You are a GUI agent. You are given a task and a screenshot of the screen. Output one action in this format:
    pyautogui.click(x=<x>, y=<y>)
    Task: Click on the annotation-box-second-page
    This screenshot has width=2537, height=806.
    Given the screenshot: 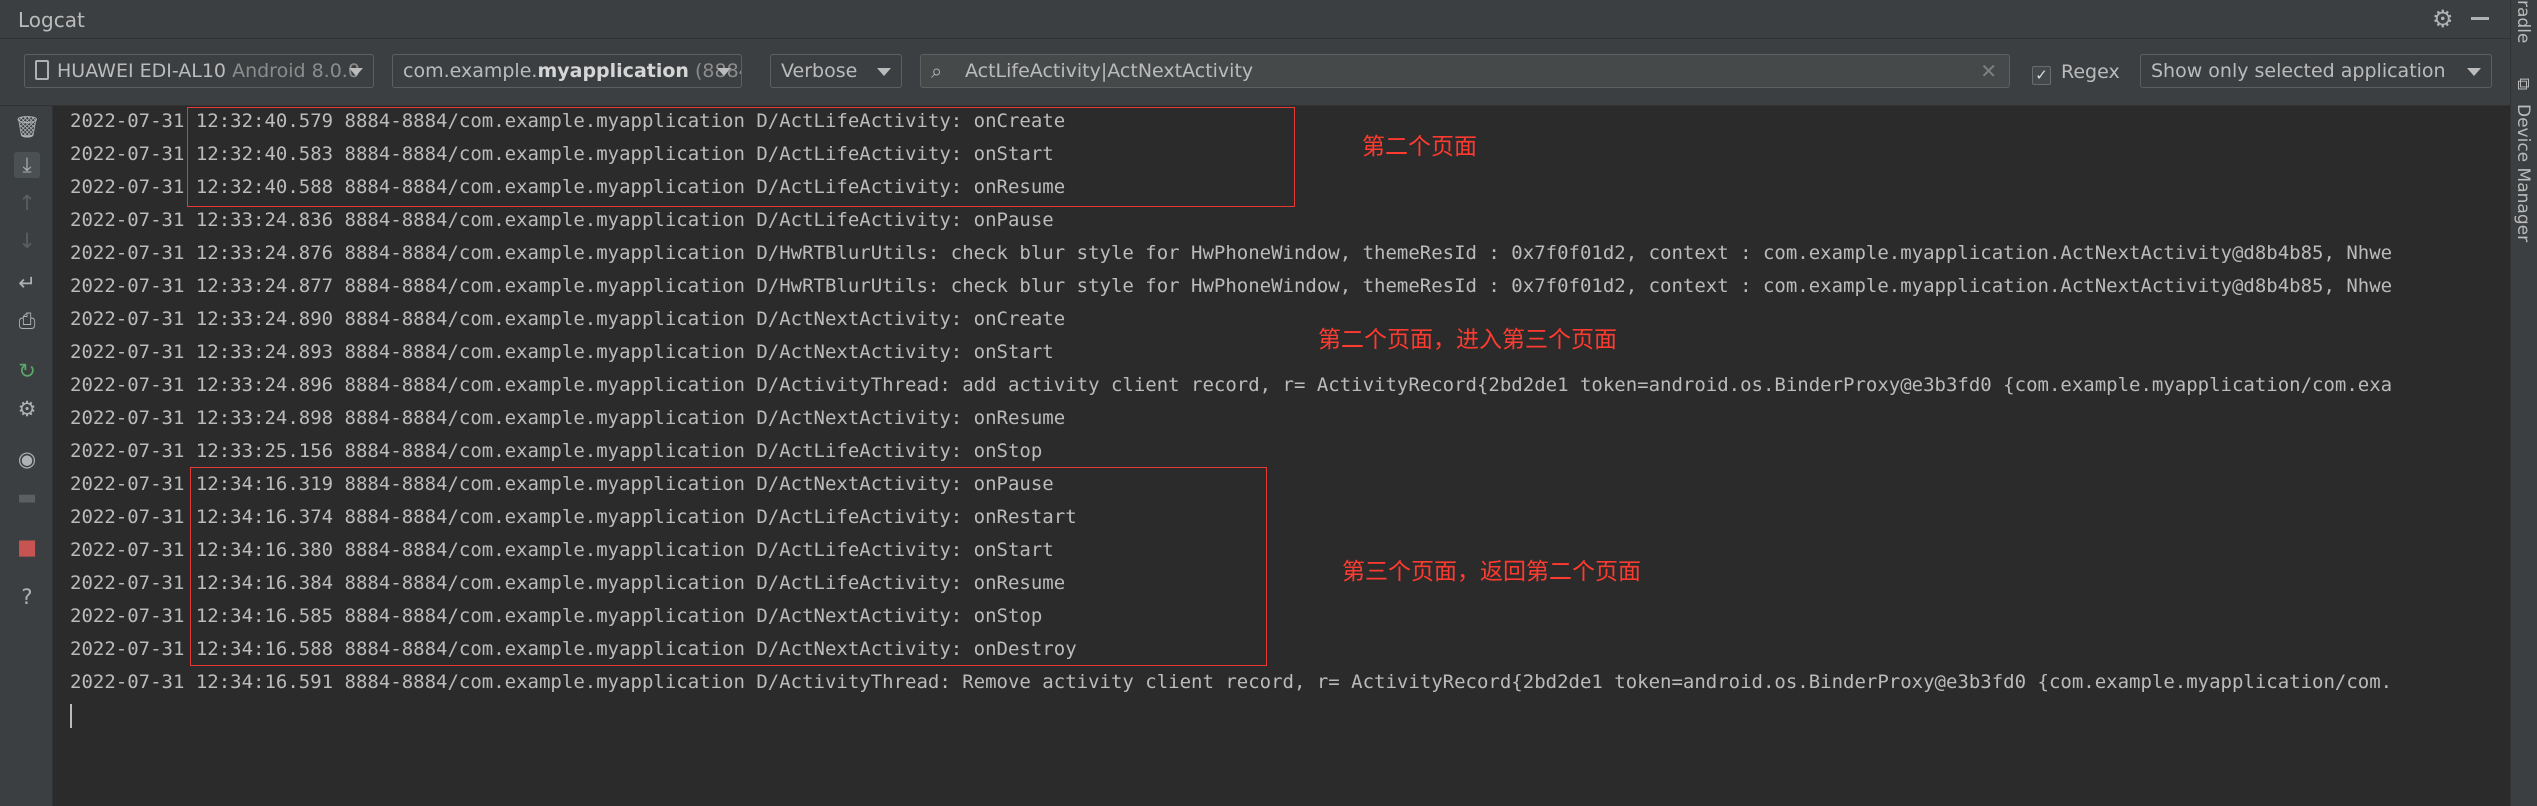 What is the action you would take?
    pyautogui.click(x=741, y=157)
    